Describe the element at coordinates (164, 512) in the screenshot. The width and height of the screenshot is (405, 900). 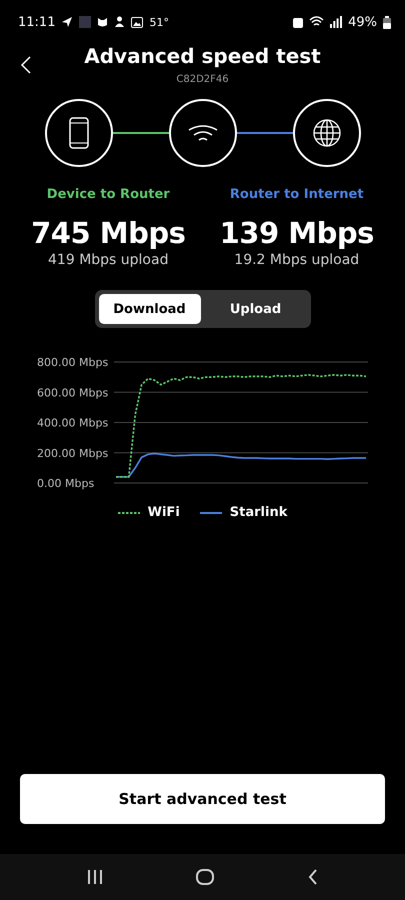
I see `legend-label: WiFi` at that location.